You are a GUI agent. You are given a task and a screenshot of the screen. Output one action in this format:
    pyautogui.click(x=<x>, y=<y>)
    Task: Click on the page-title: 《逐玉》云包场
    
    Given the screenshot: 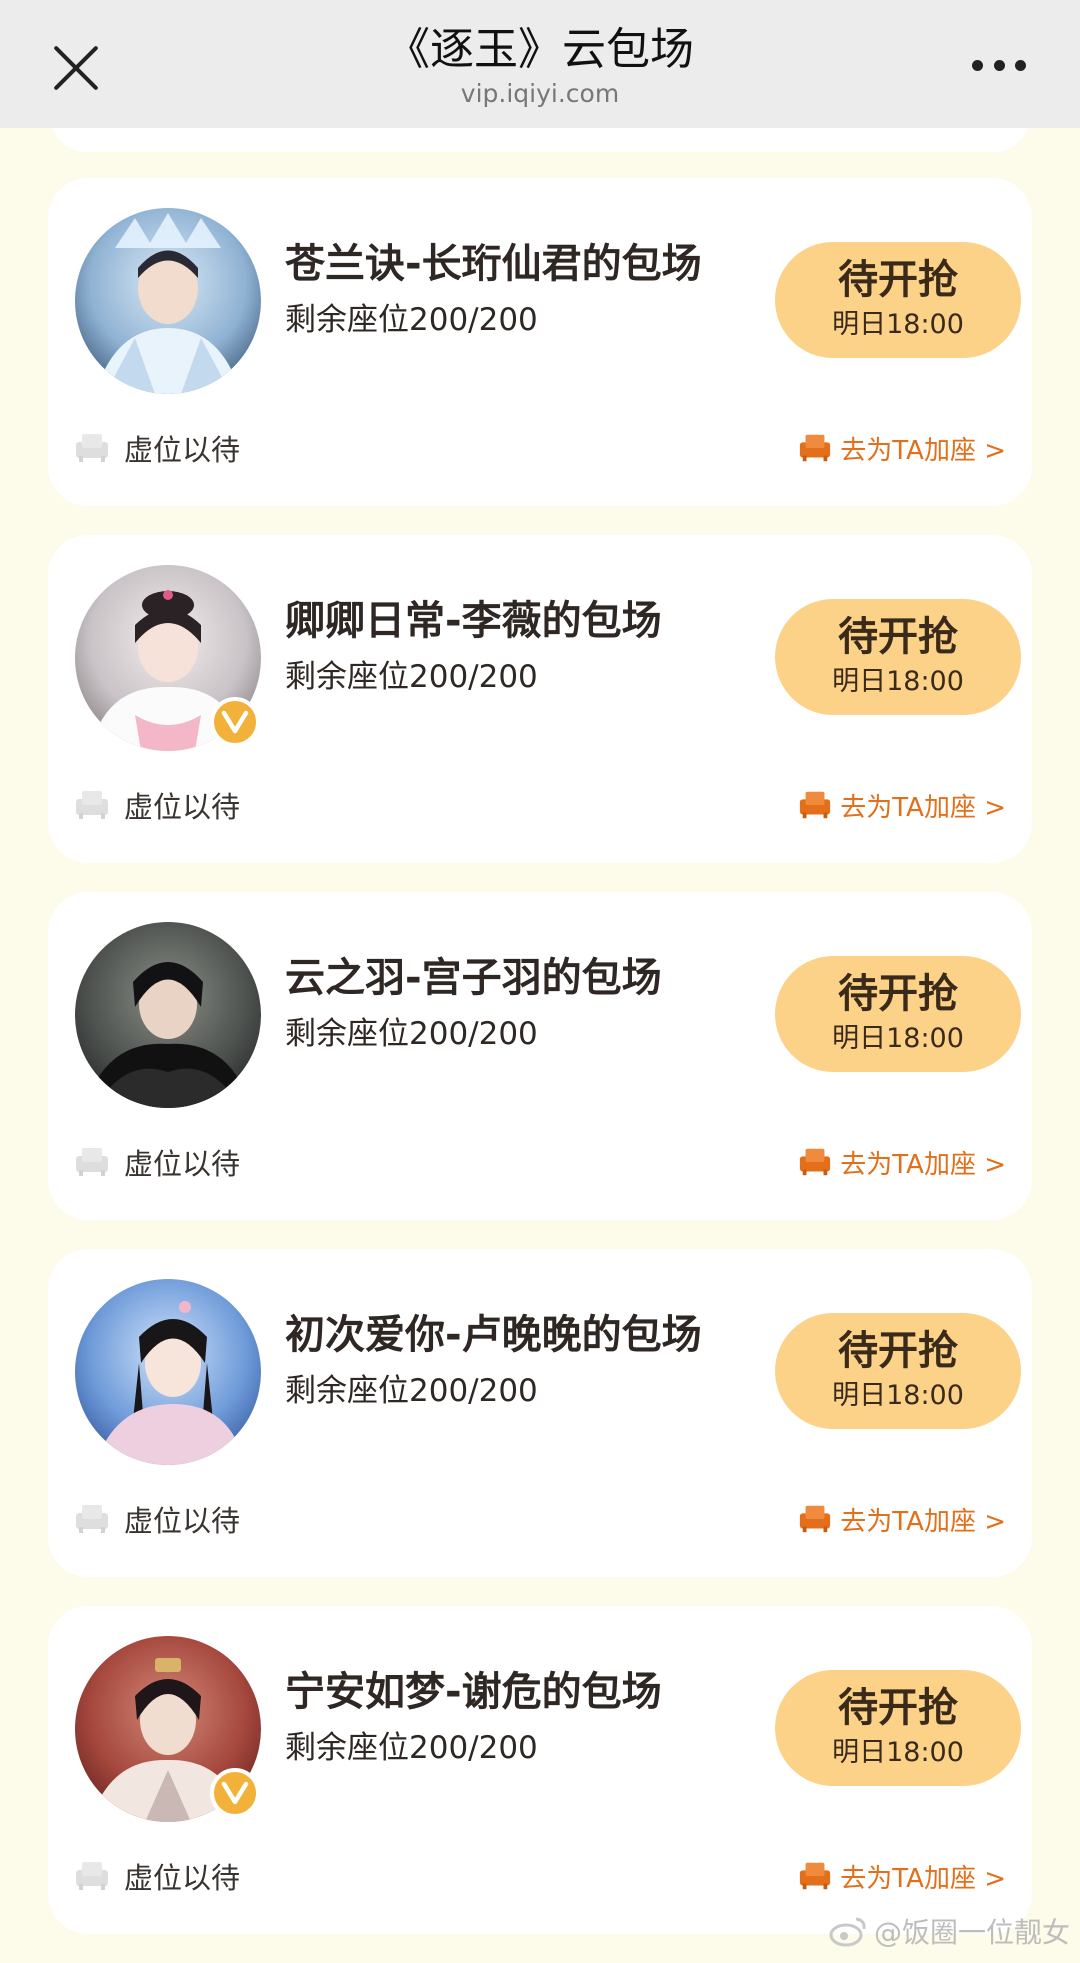 What is the action you would take?
    pyautogui.click(x=540, y=49)
    